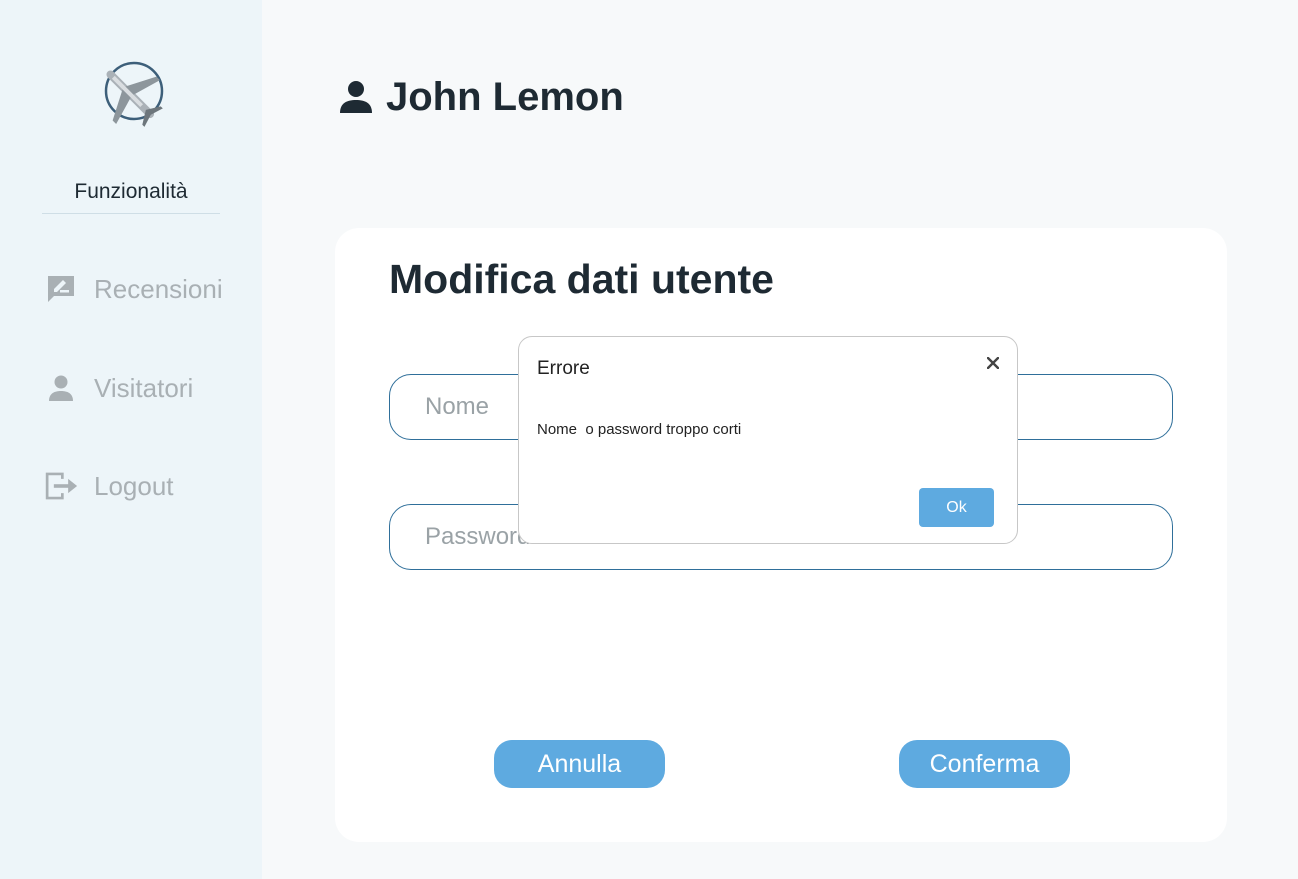 This screenshot has height=879, width=1298. What do you see at coordinates (993, 363) in the screenshot?
I see `close-icon` at bounding box center [993, 363].